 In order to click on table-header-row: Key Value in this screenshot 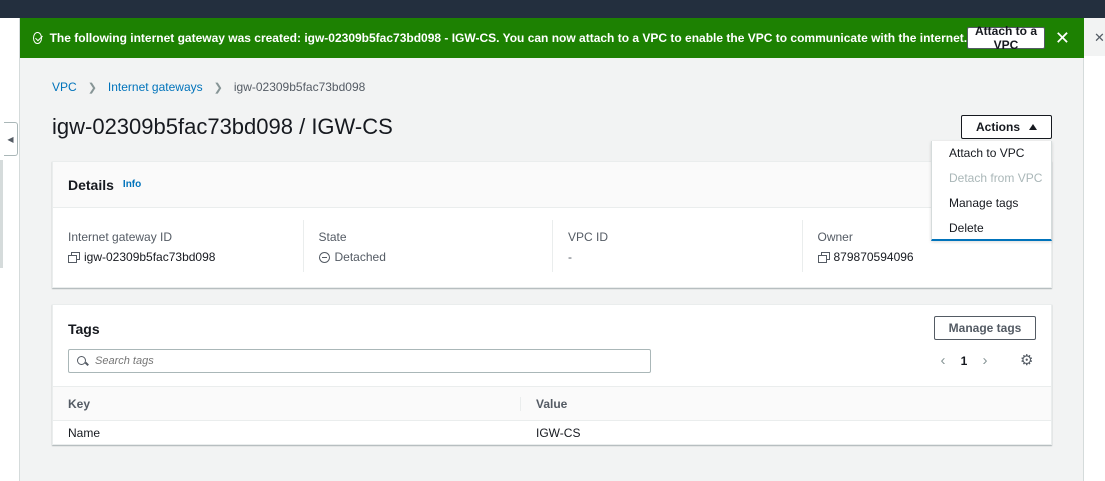, I will do `click(552, 403)`.